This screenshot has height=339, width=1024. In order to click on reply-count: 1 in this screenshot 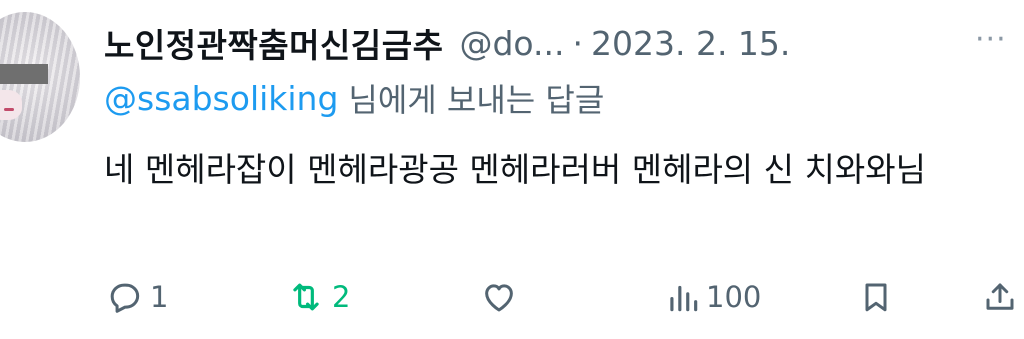, I will do `click(159, 297)`.